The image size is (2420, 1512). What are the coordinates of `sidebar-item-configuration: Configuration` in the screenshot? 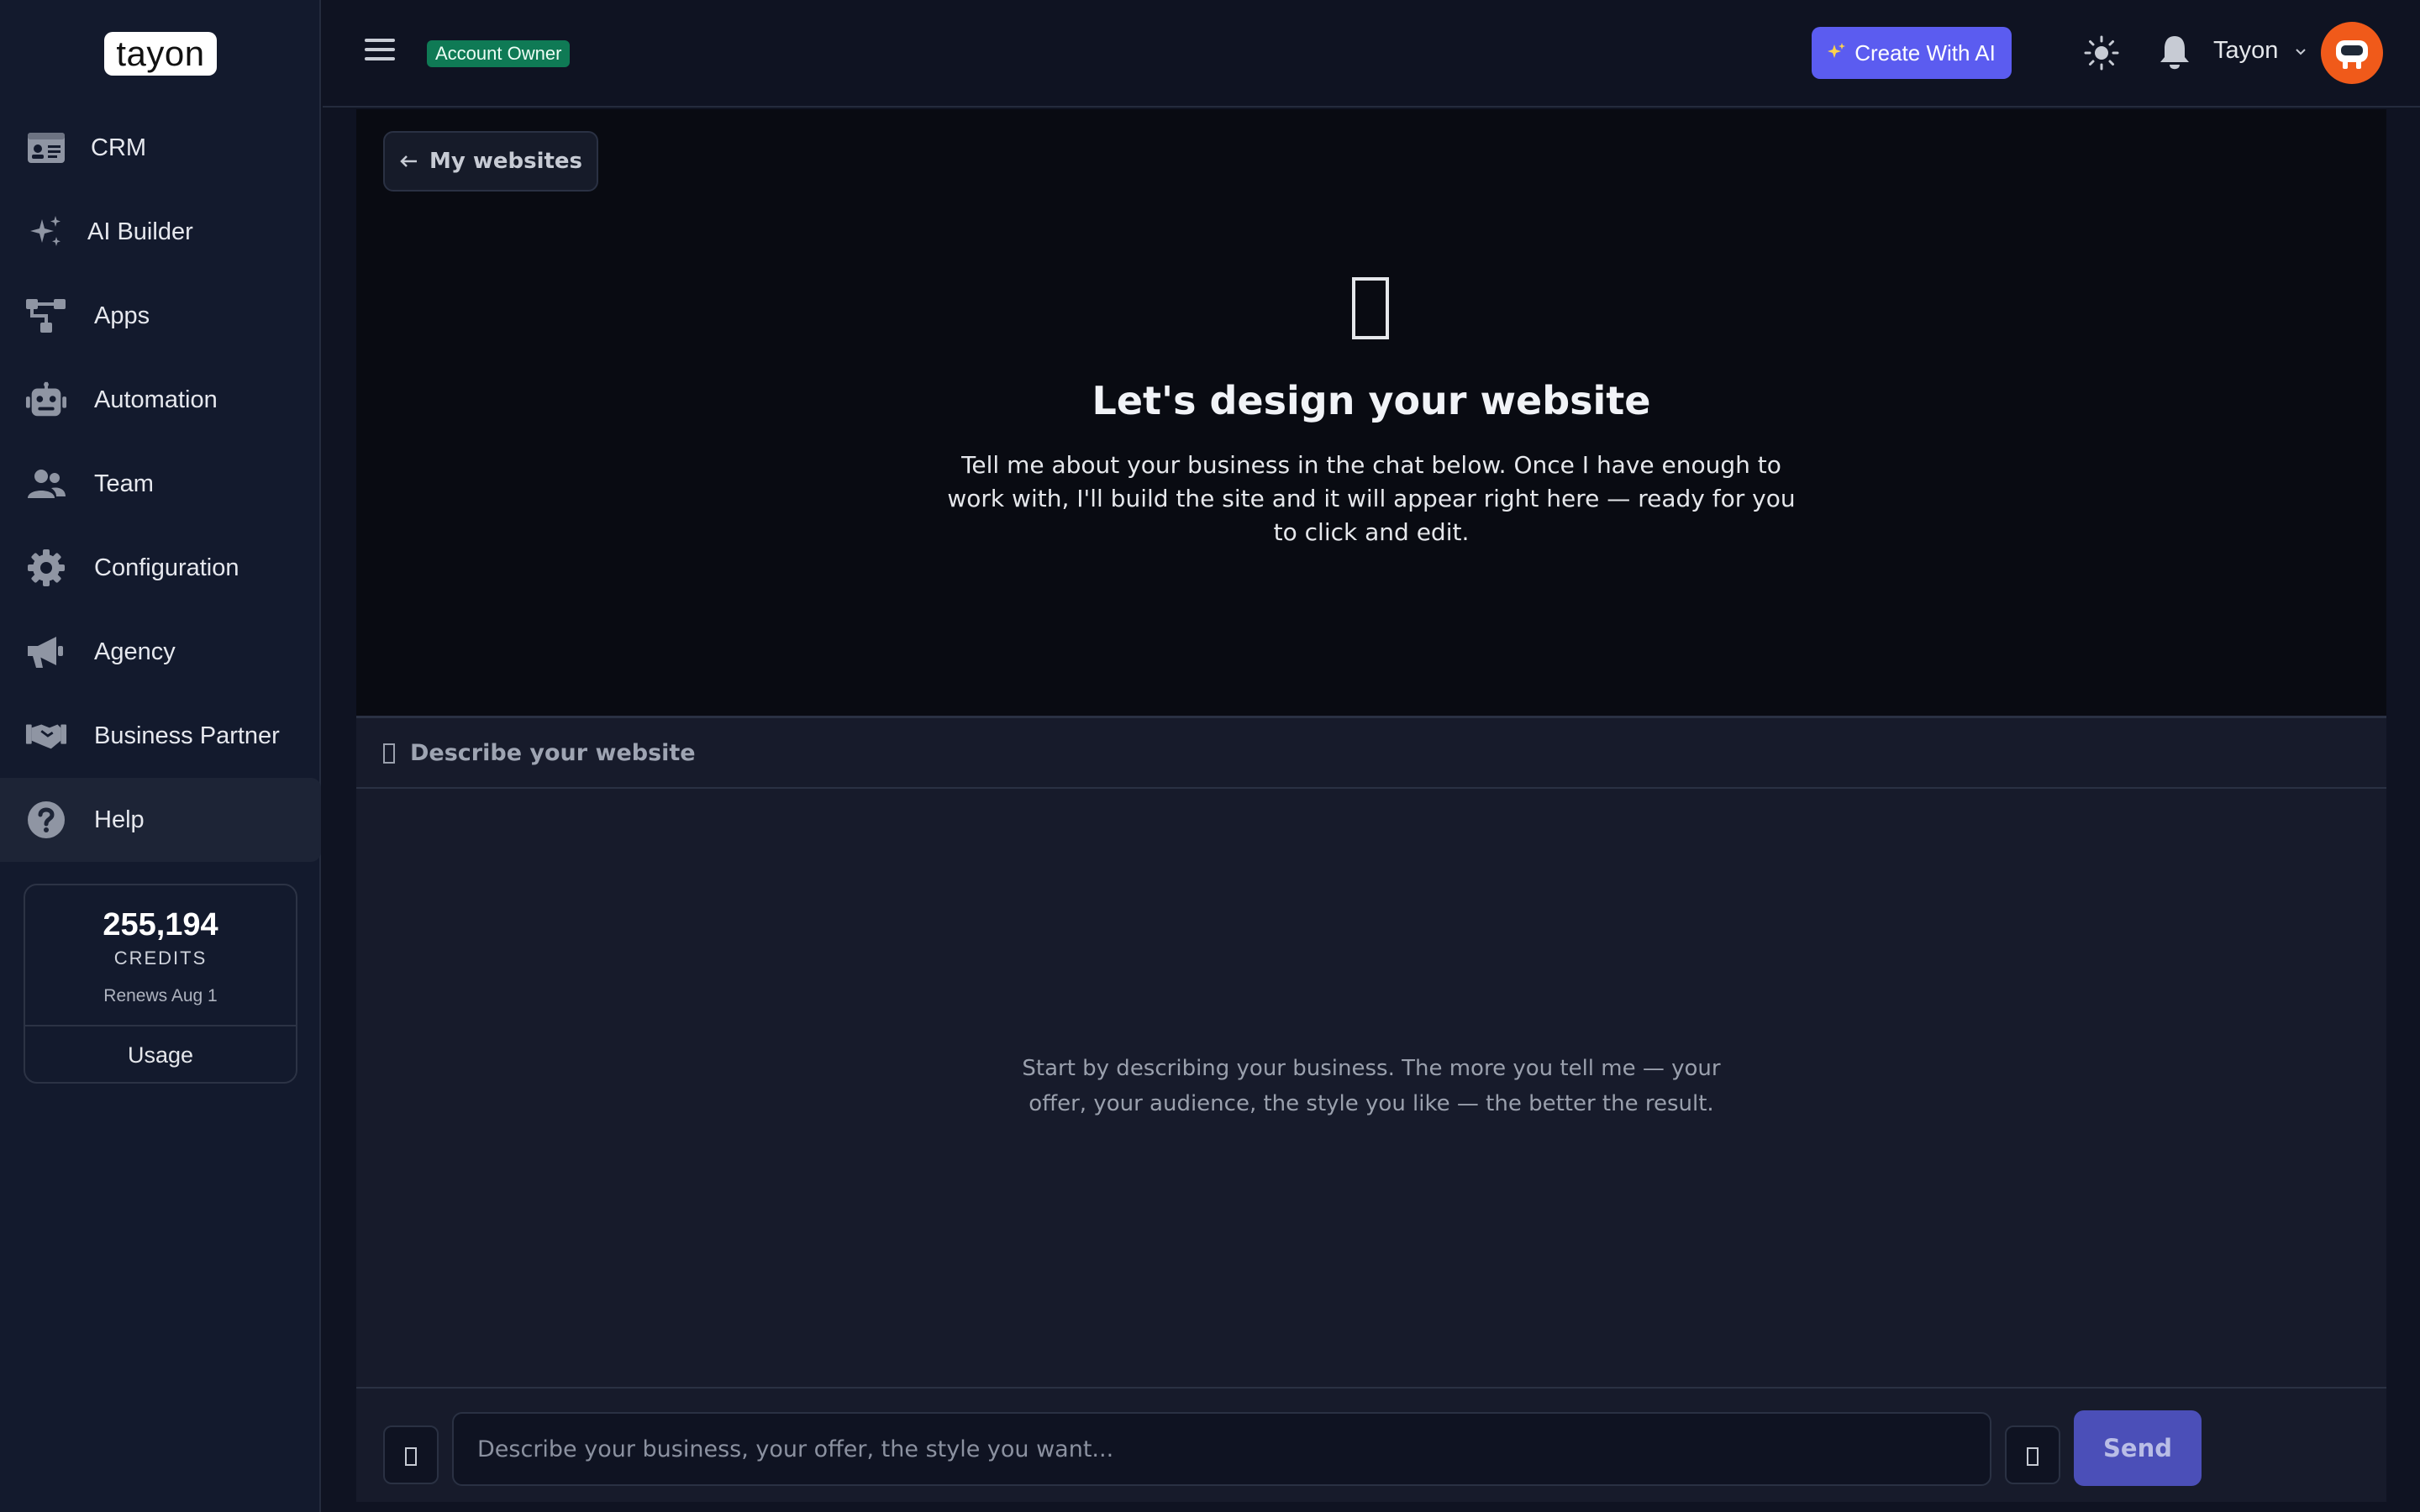 It's located at (161, 568).